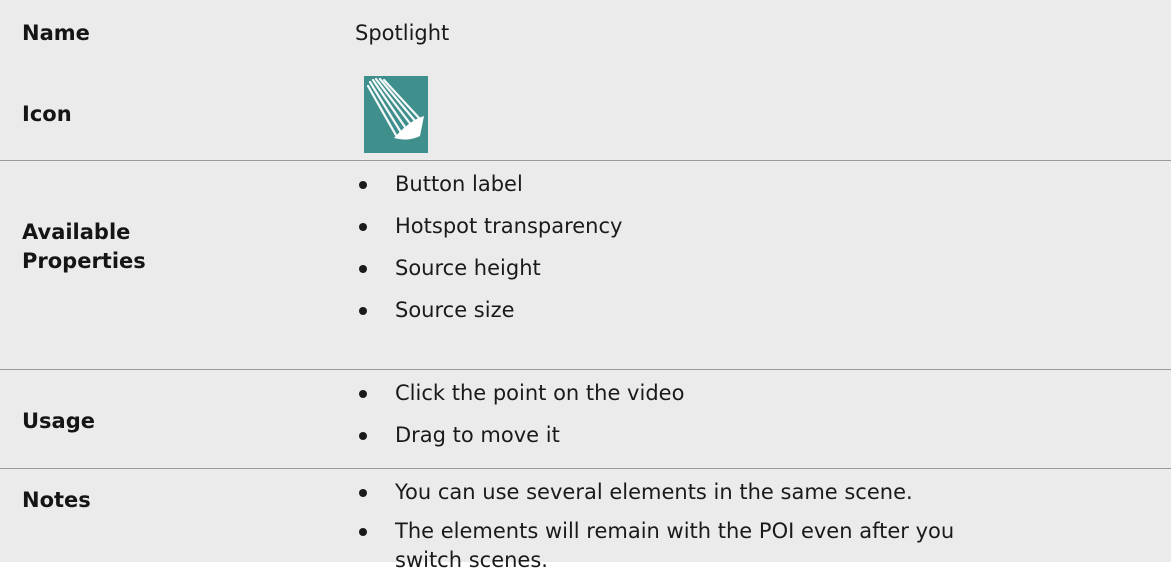 The height and width of the screenshot is (585, 1171). I want to click on icon-label: Icon, so click(47, 114).